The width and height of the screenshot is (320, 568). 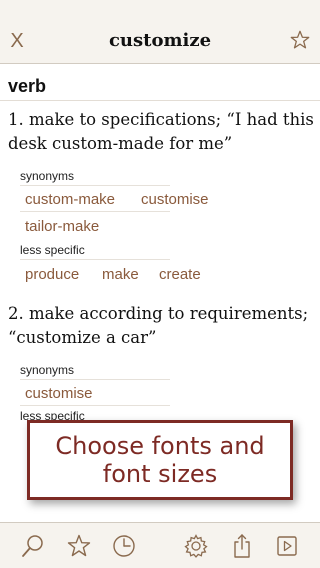 I want to click on bottom-toolbar, so click(x=160, y=545).